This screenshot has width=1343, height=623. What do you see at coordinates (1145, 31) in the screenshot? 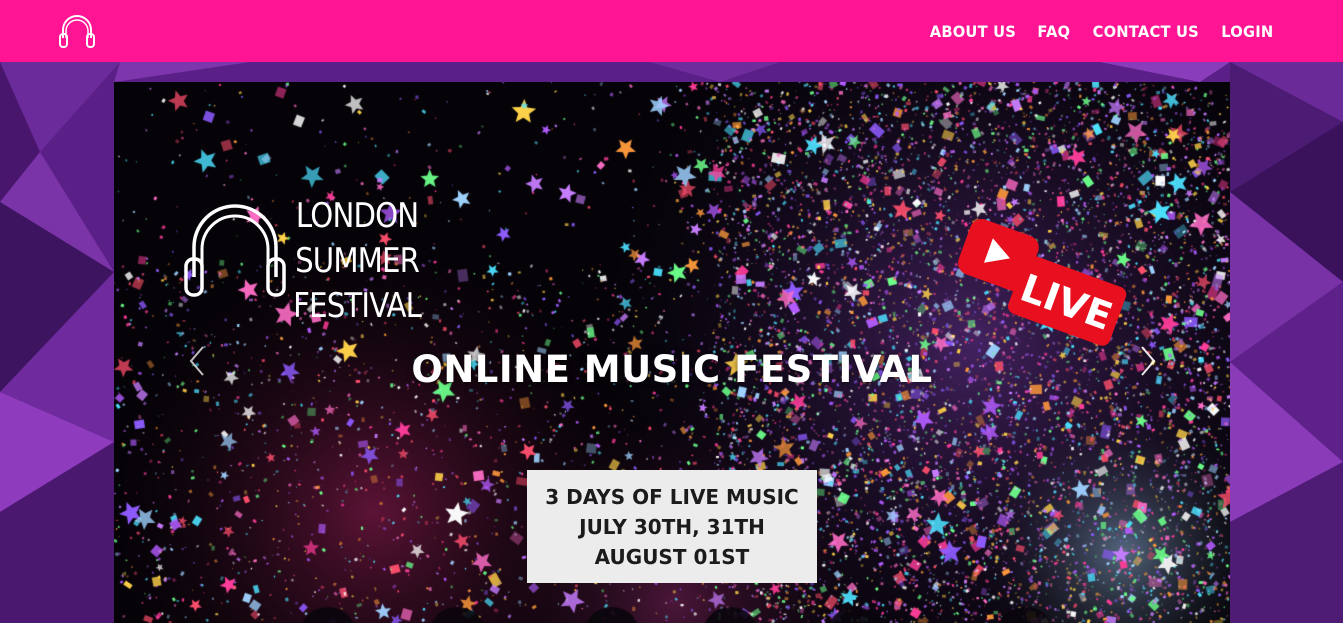
I see `nav-contact-us-link: CONTACT US` at bounding box center [1145, 31].